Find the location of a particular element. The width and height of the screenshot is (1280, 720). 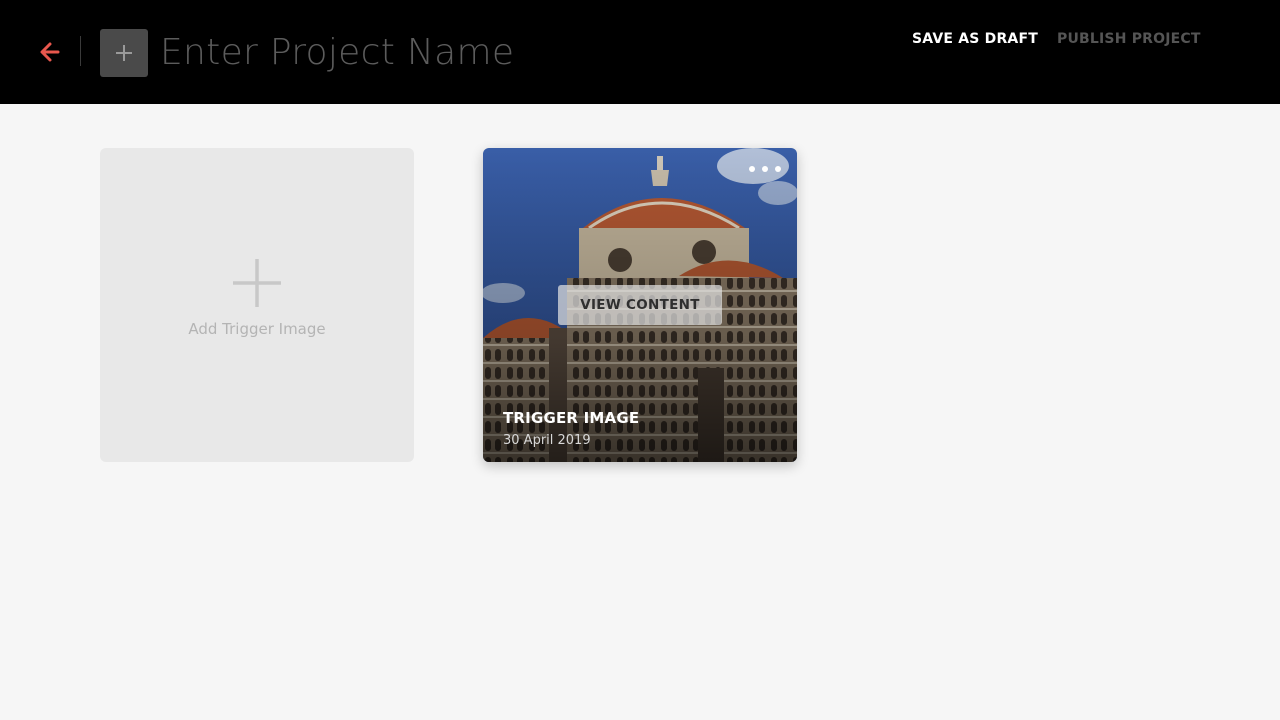

trigger-image-card: VIEW CONTENT TRIGGER IMAGE 30 April 2019 is located at coordinates (640, 305).